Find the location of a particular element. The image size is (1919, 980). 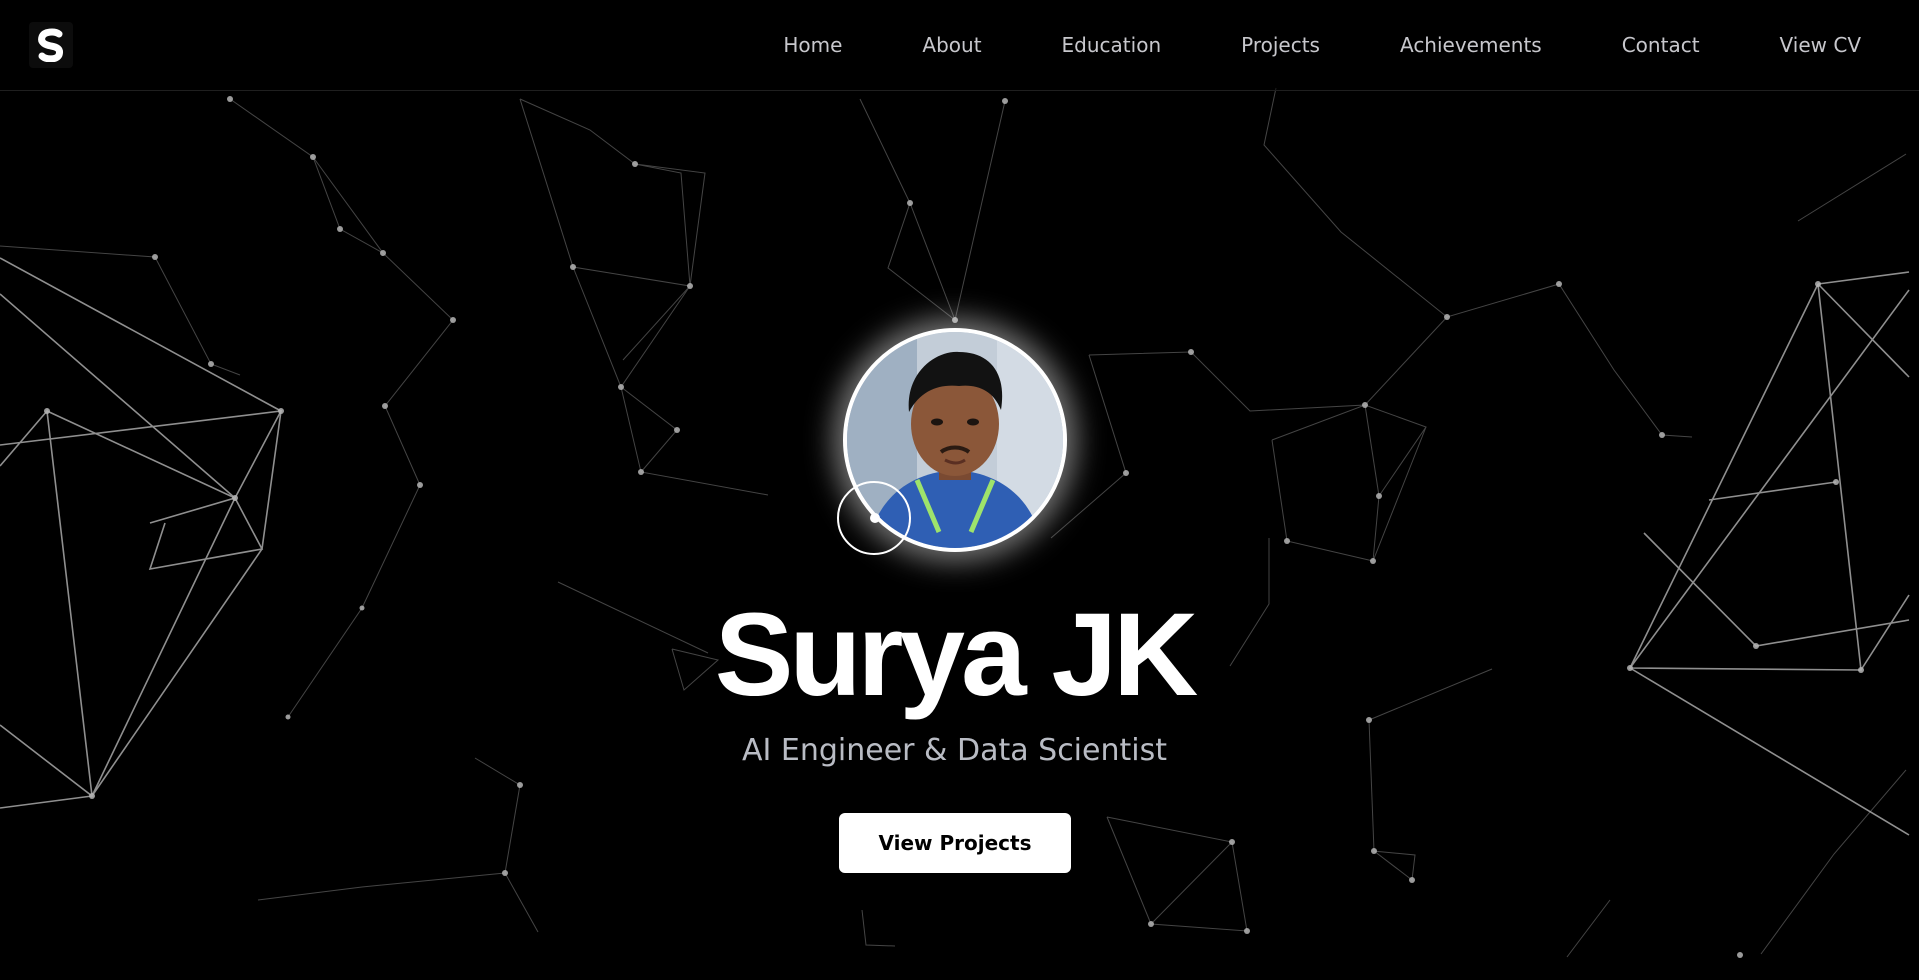

nav-contact: Contact is located at coordinates (1661, 45).